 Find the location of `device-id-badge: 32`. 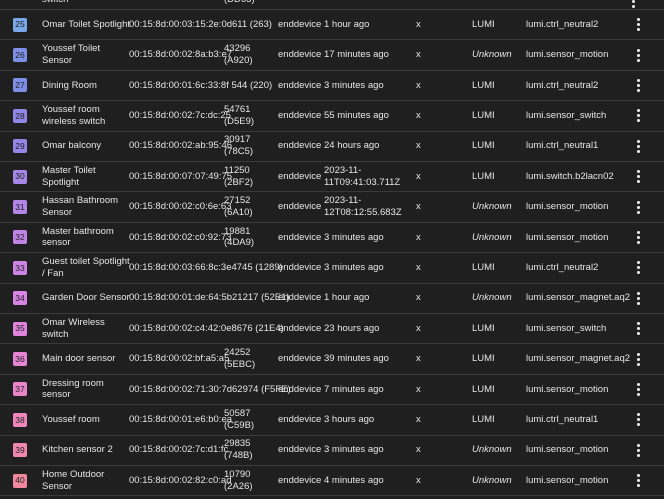

device-id-badge: 32 is located at coordinates (20, 237).